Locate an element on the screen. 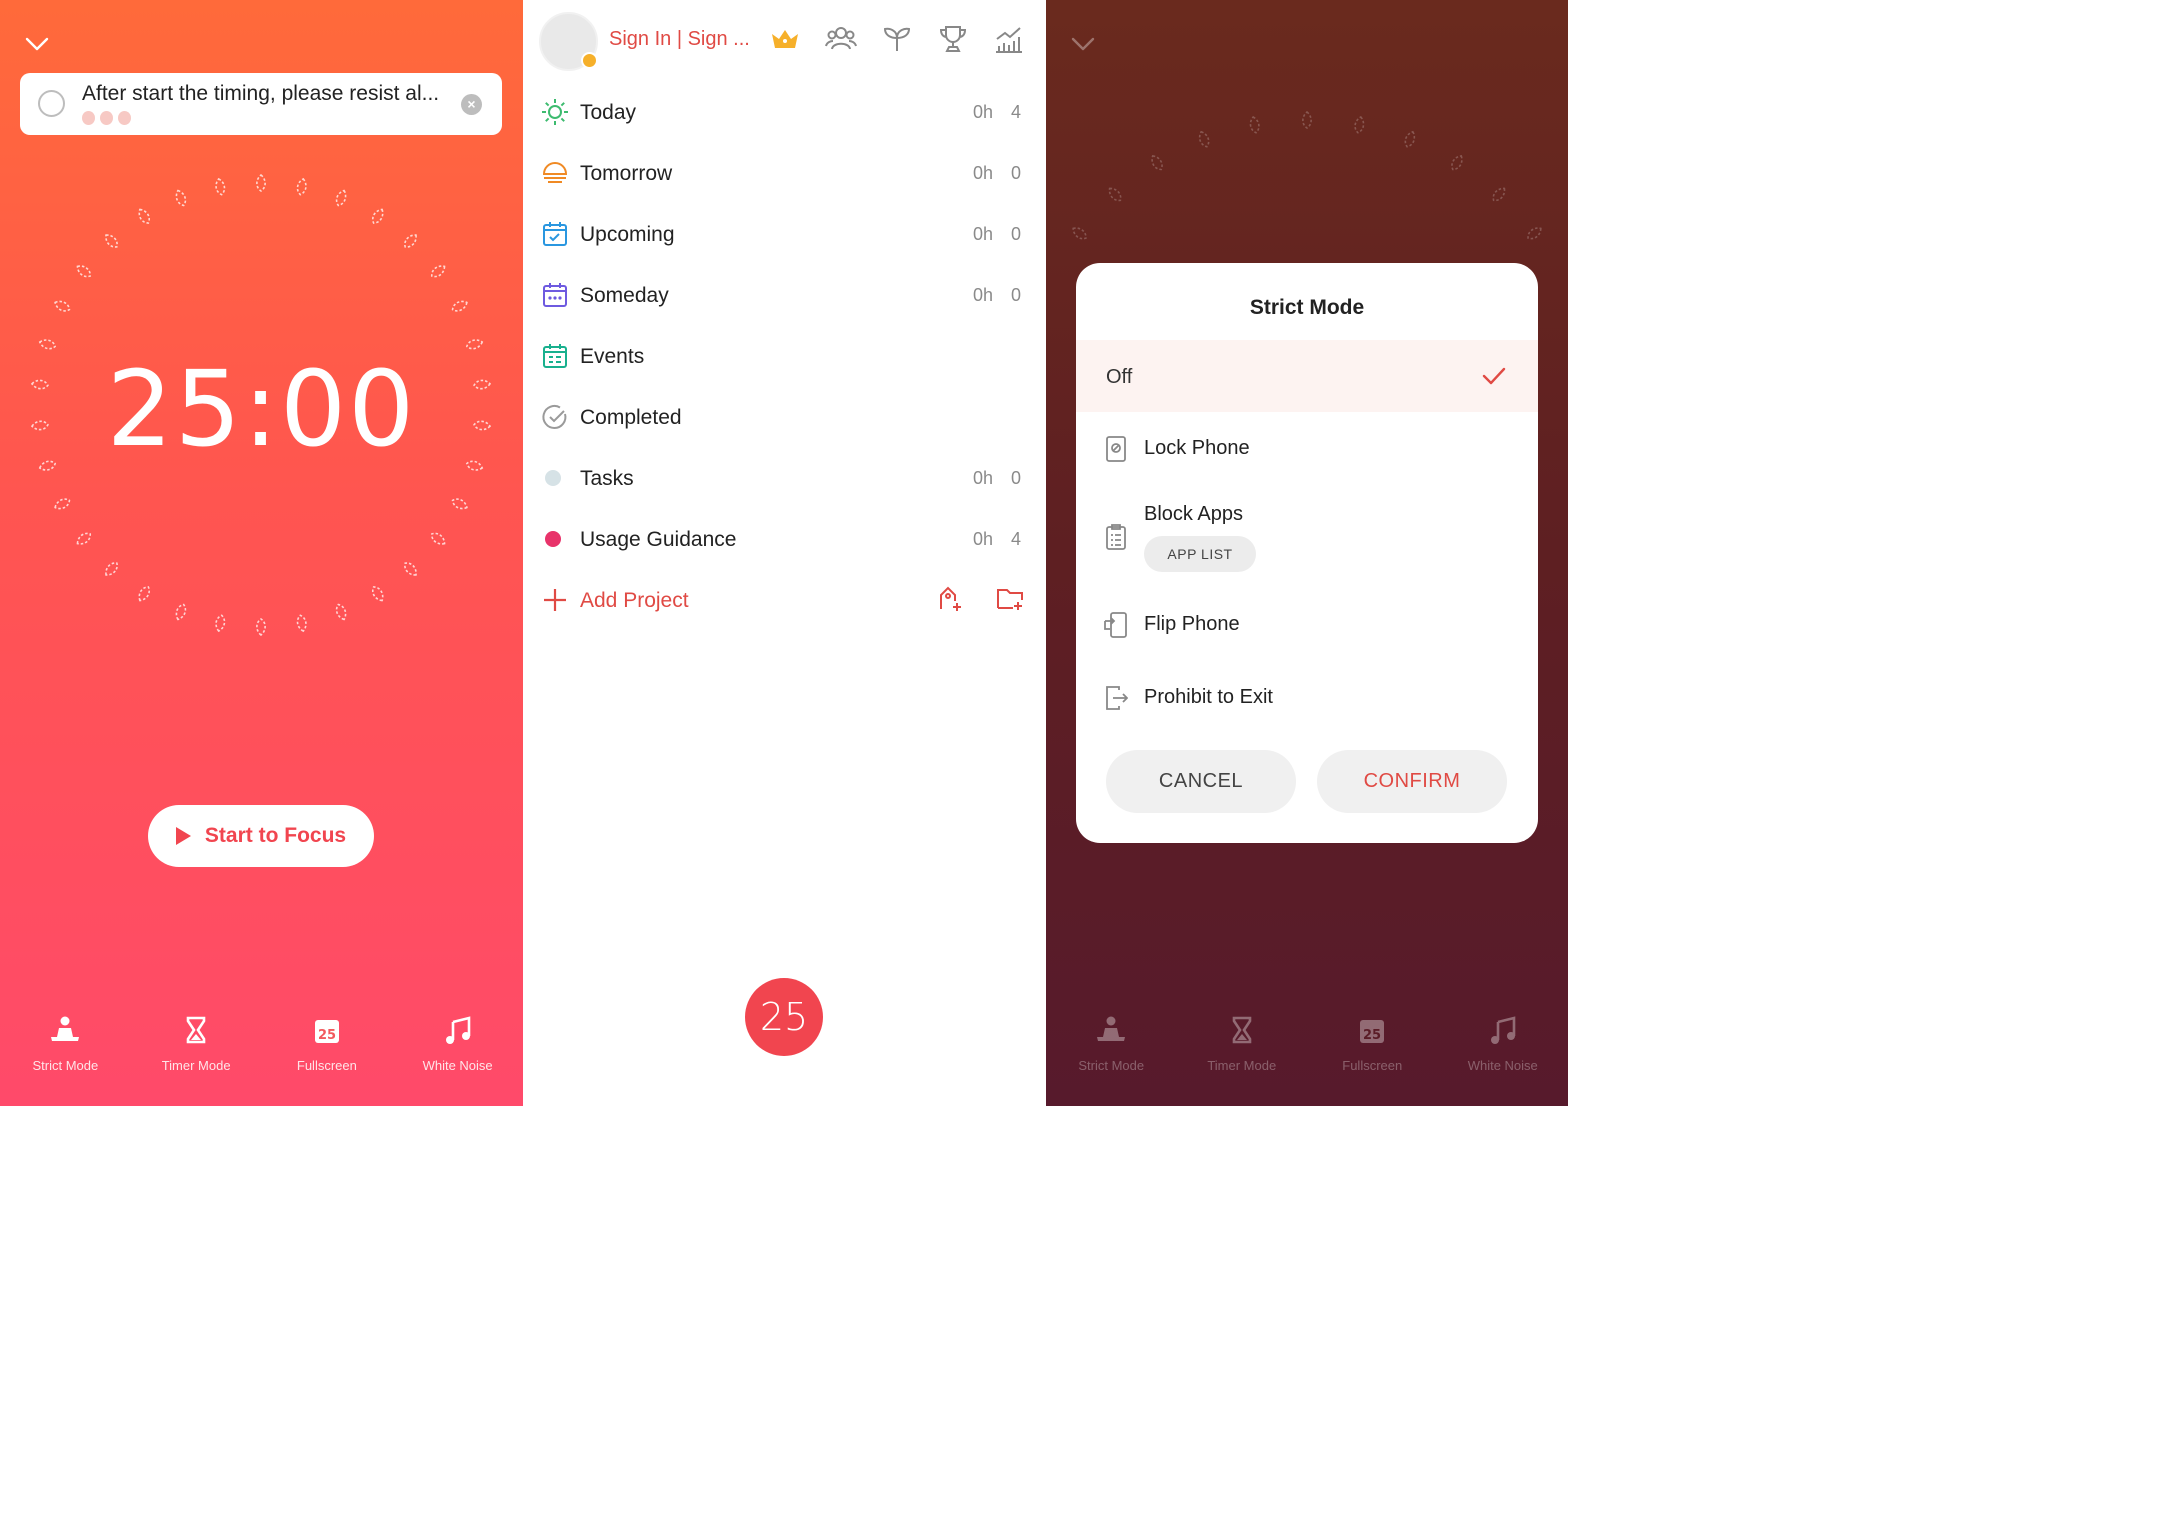 This screenshot has height=1523, width=2160. pomodoro-fab: 25 is located at coordinates (784, 1017).